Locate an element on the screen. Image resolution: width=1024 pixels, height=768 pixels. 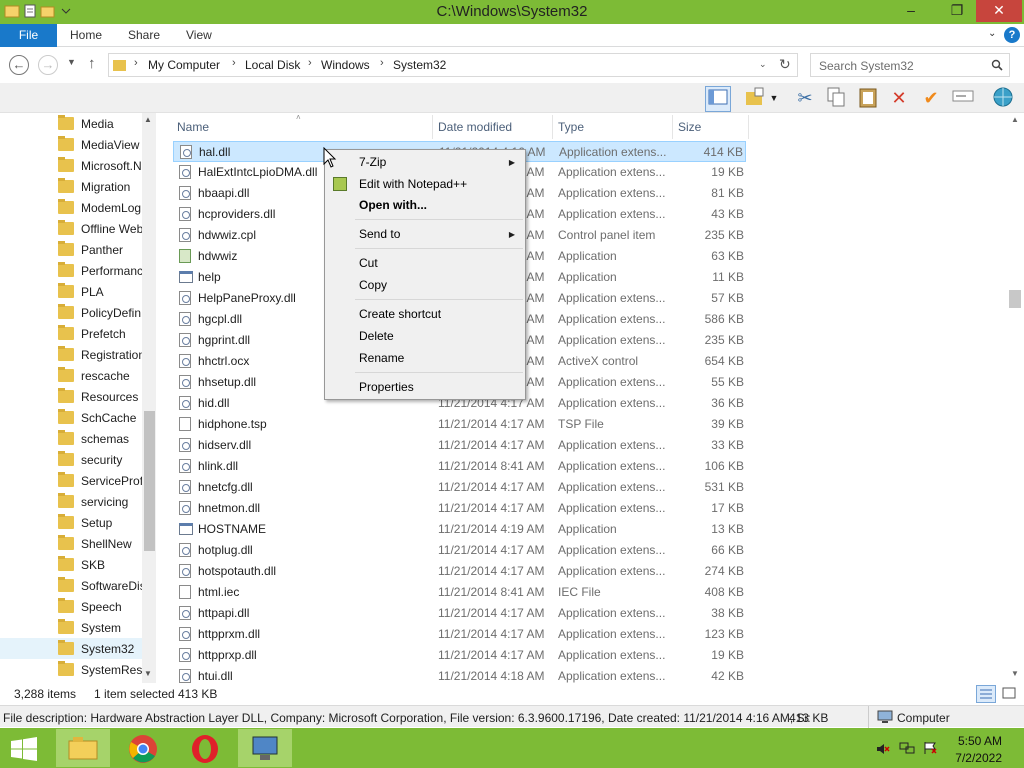
tab-home: Home is located at coordinates (86, 35).